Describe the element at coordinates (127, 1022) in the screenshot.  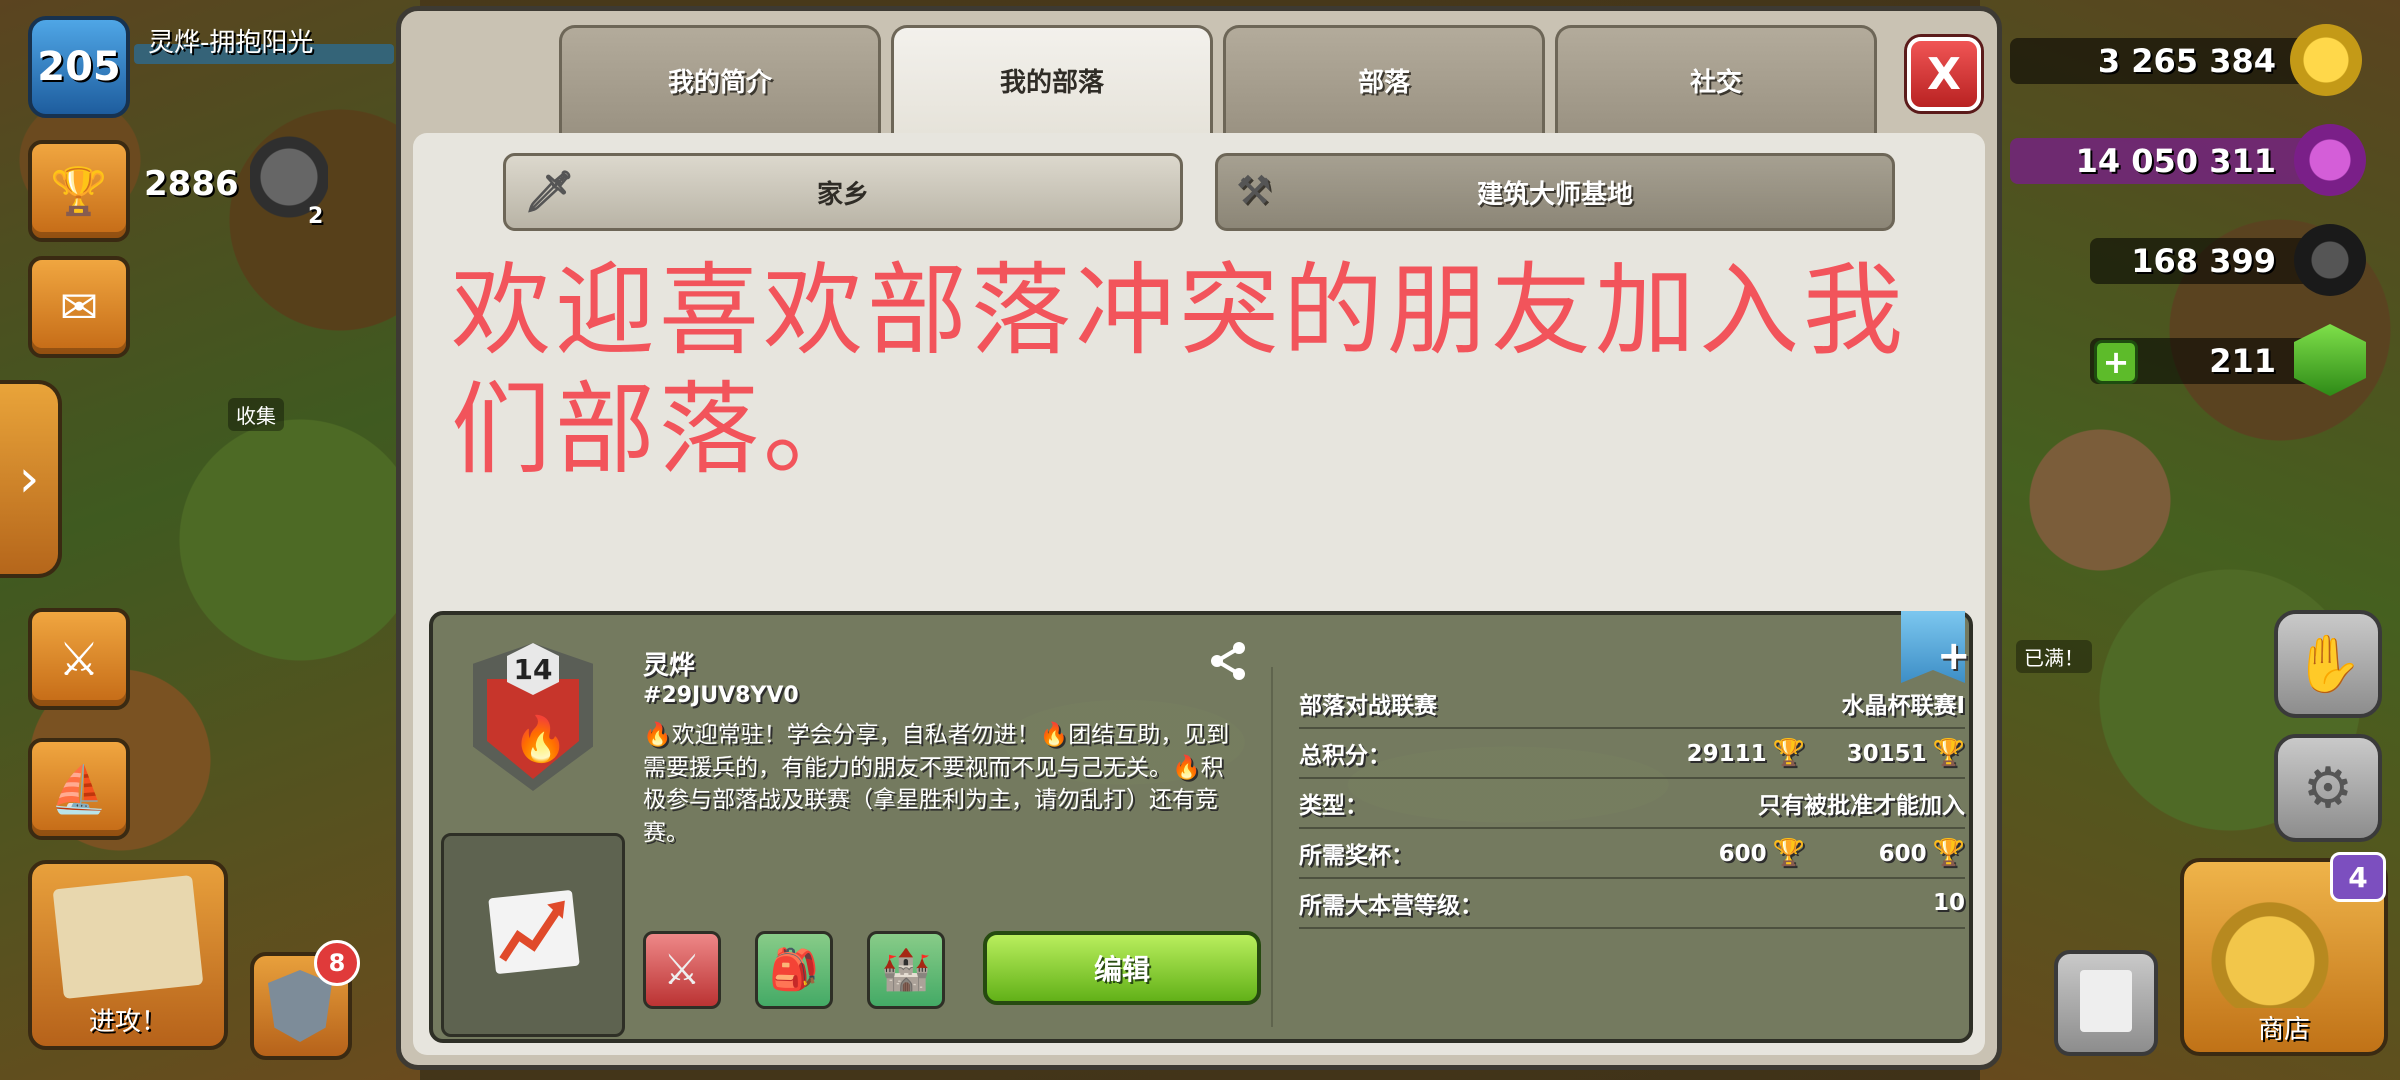
I see `attack-label: 进攻！` at that location.